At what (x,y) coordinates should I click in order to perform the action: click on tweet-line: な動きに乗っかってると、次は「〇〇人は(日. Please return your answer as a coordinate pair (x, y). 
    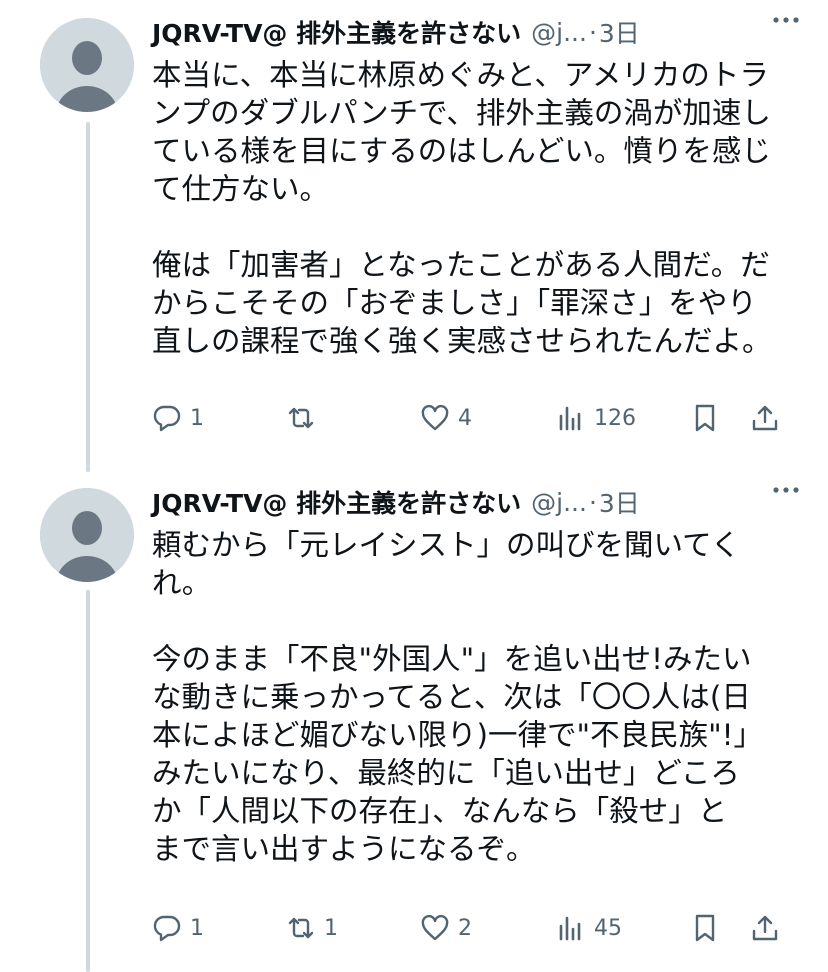
    Looking at the image, I should click on (451, 697).